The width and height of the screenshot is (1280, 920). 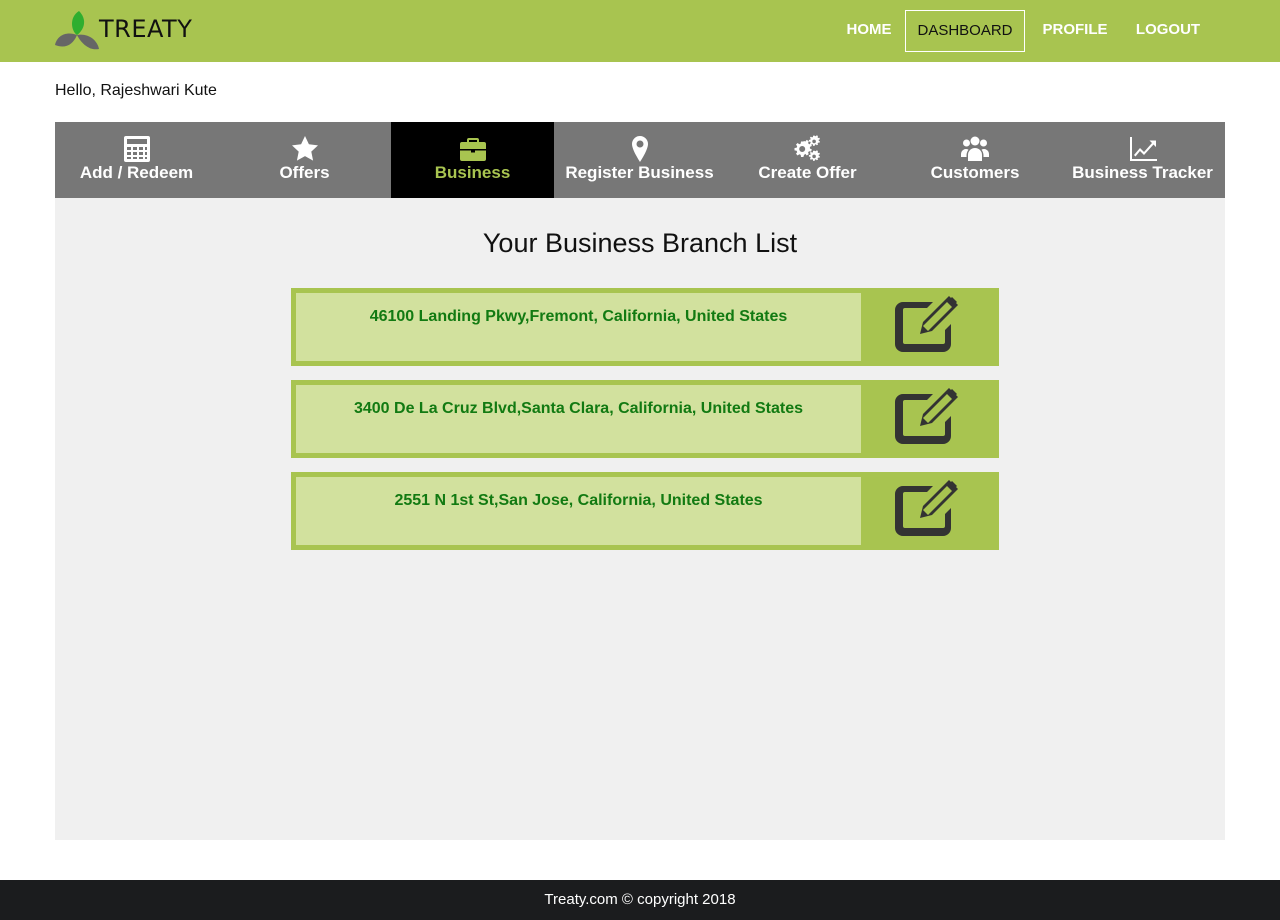 I want to click on tab-label: Business, so click(x=472, y=172).